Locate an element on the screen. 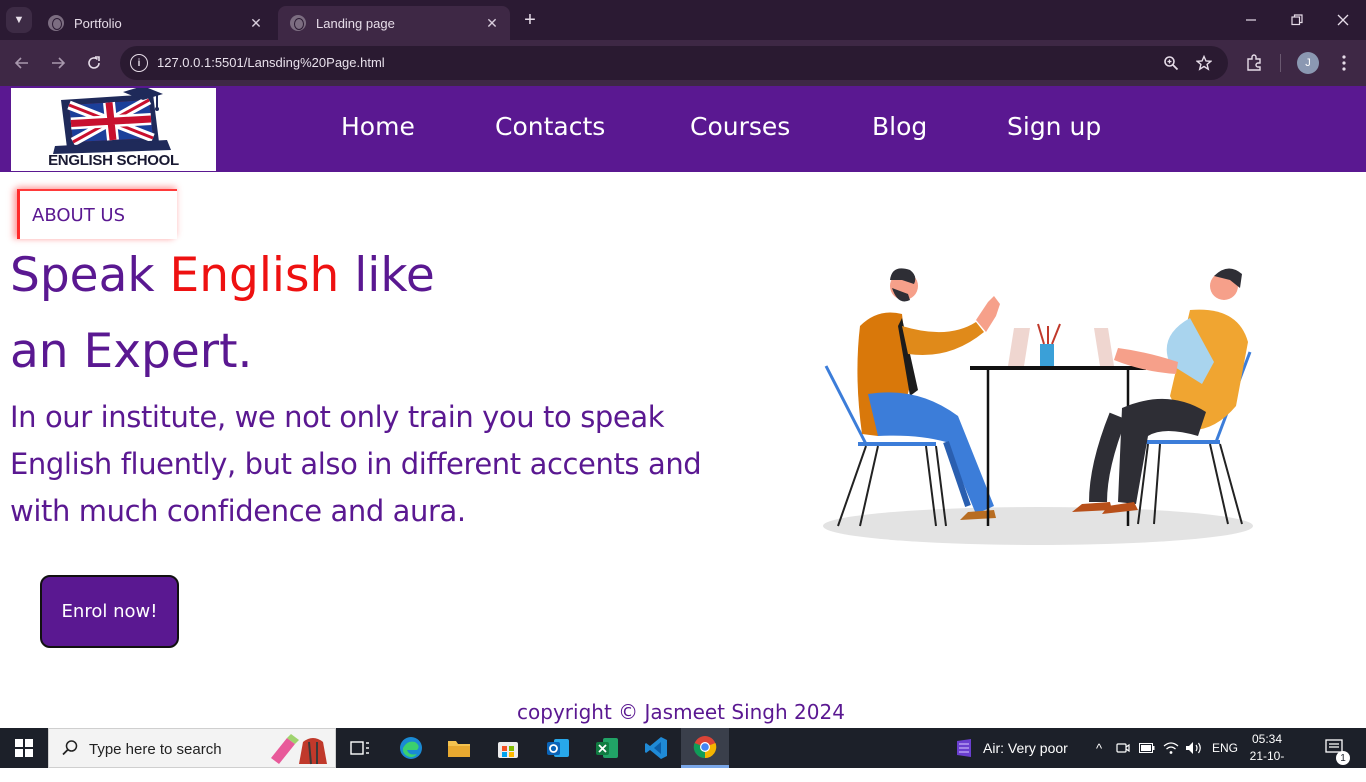  search-placeholder: Type here to search is located at coordinates (155, 749).